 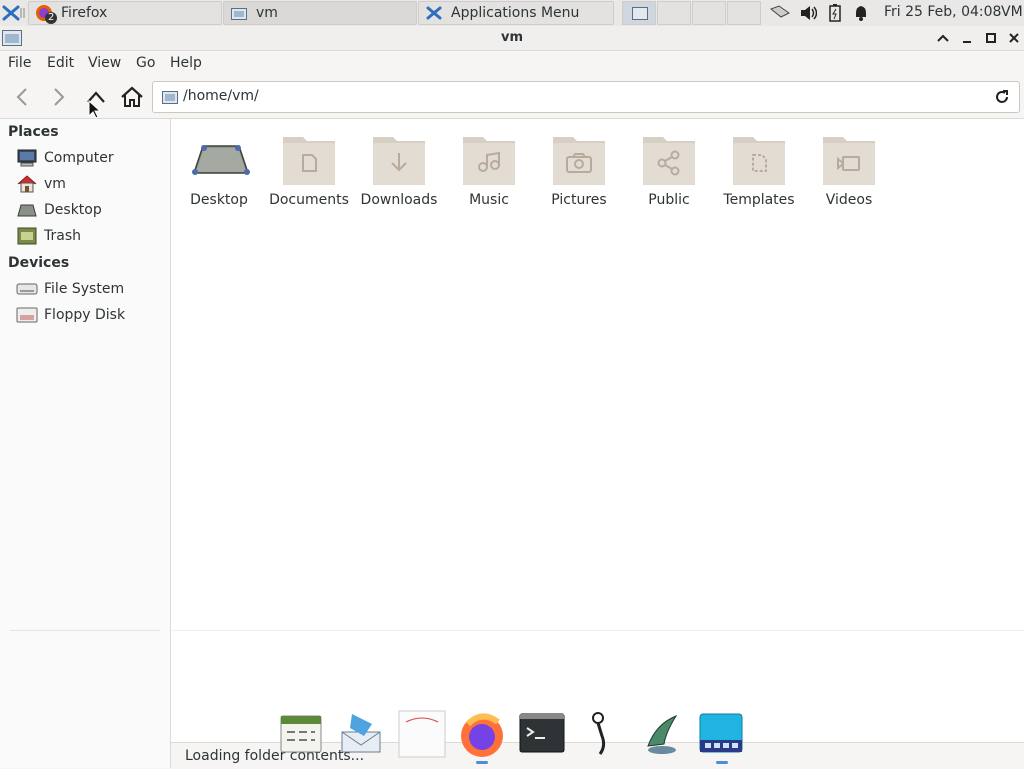 I want to click on task-label: Firefox, so click(x=84, y=13).